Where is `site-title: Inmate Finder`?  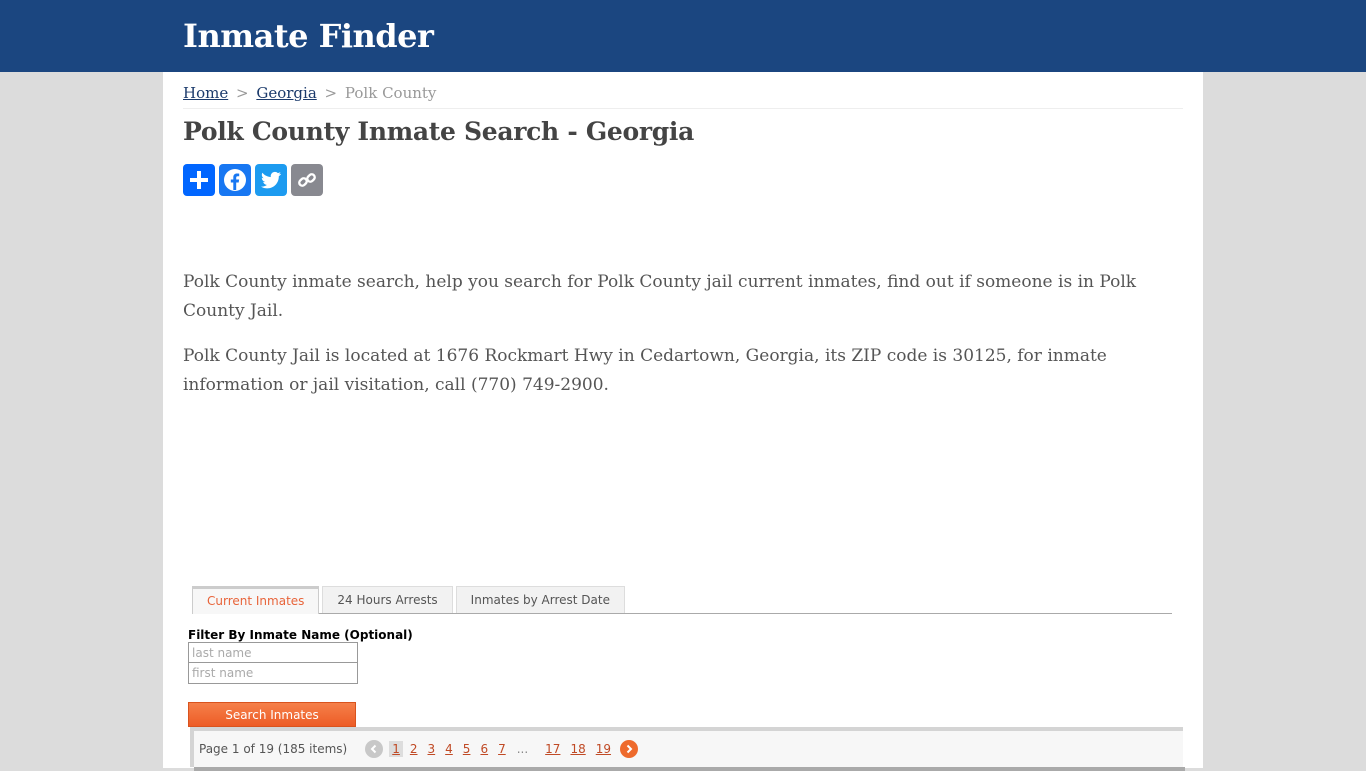 site-title: Inmate Finder is located at coordinates (683, 36).